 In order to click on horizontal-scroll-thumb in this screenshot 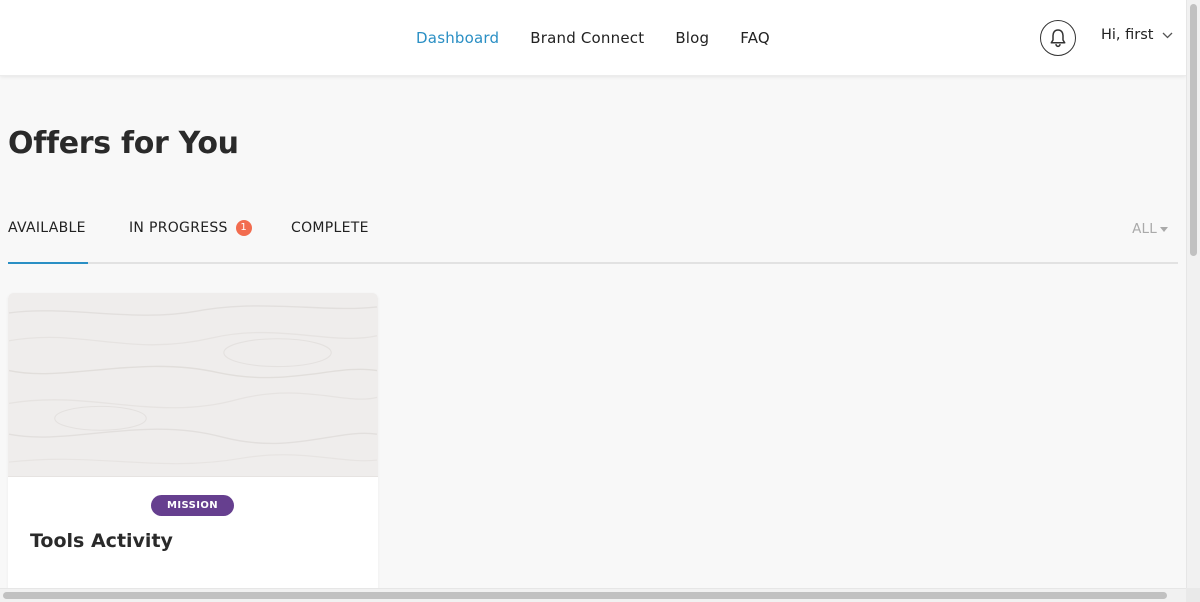, I will do `click(585, 595)`.